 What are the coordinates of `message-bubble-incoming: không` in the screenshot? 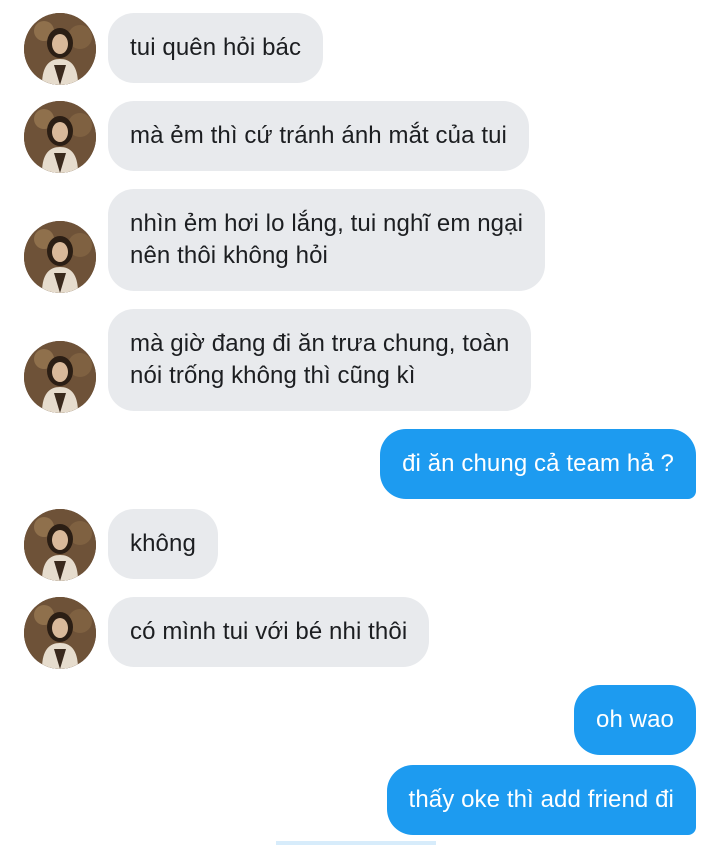 It's located at (163, 544).